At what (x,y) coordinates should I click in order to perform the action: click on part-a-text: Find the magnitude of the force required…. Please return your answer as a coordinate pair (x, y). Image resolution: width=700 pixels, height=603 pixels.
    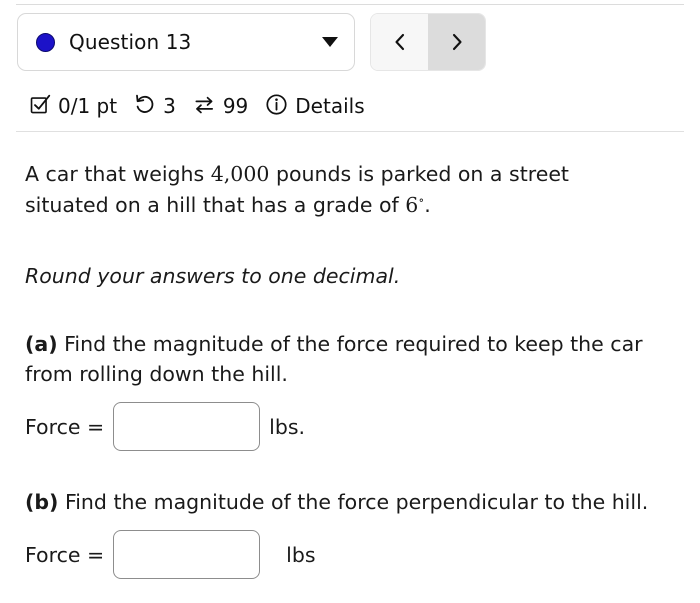
    Looking at the image, I should click on (334, 359).